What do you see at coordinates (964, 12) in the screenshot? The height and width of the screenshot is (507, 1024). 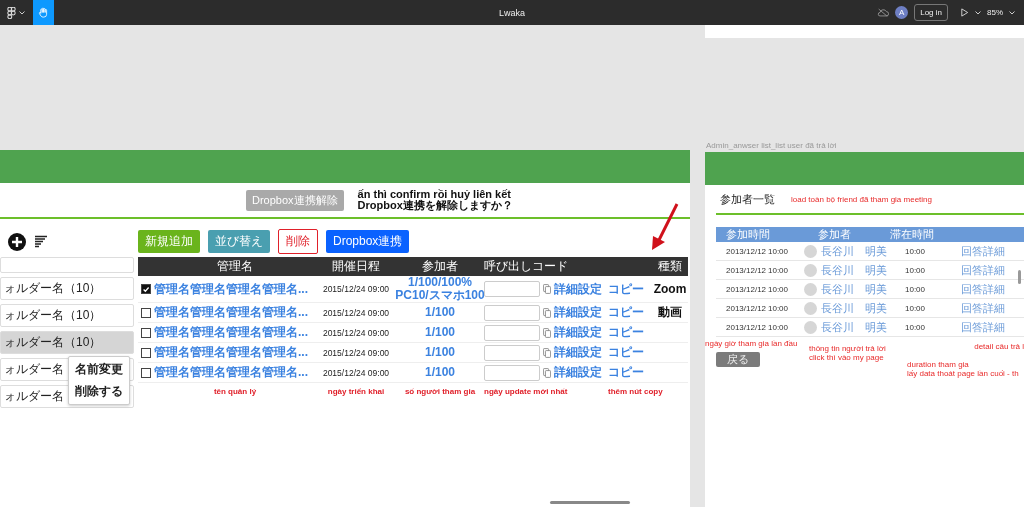 I see `play-icon` at bounding box center [964, 12].